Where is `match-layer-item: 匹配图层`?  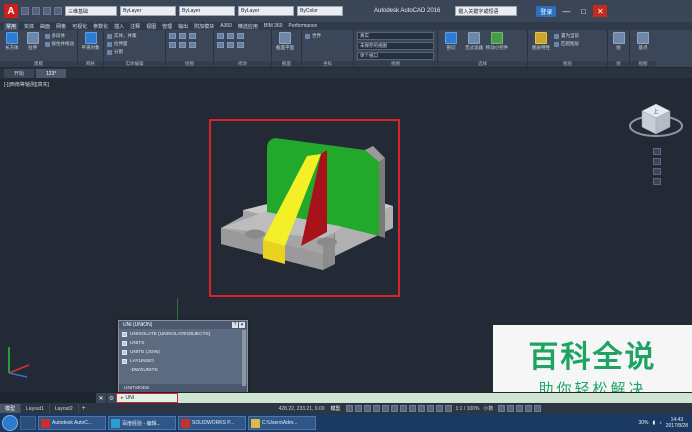
match-layer-item: 匹配图层 is located at coordinates (566, 44).